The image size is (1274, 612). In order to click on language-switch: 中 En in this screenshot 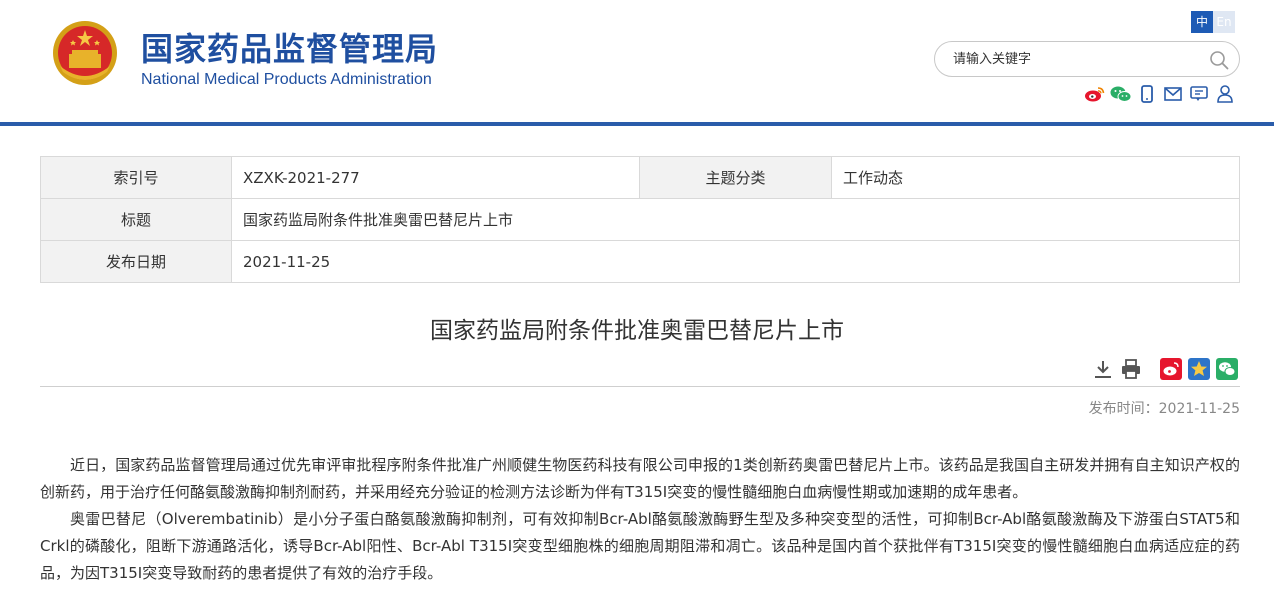, I will do `click(1213, 22)`.